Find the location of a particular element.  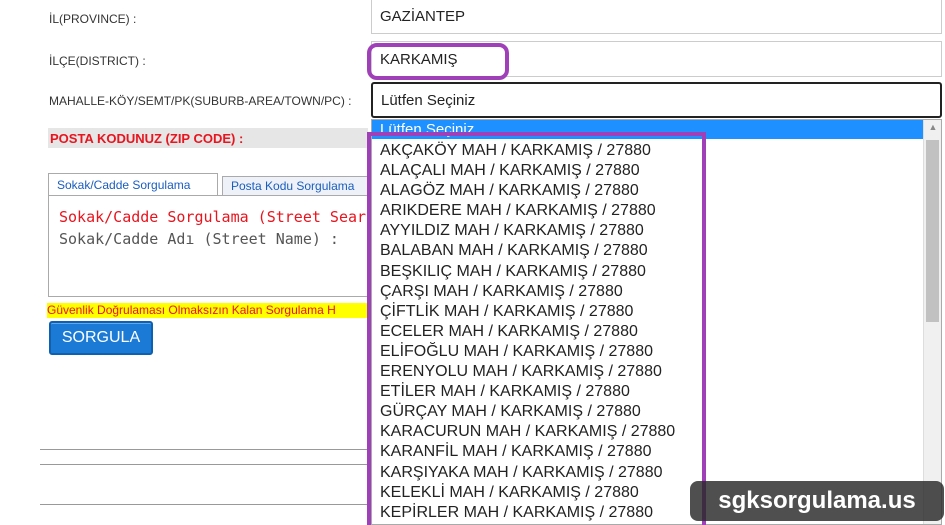

tab-street-search: Sokak/Cadde Sorgulama is located at coordinates (133, 184).